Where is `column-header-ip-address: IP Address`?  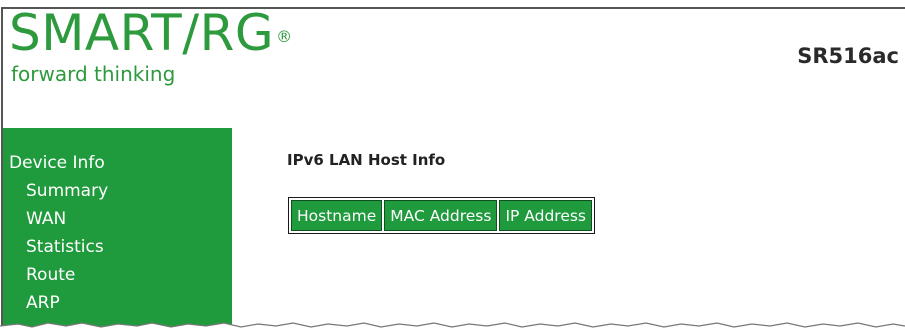 column-header-ip-address: IP Address is located at coordinates (546, 215).